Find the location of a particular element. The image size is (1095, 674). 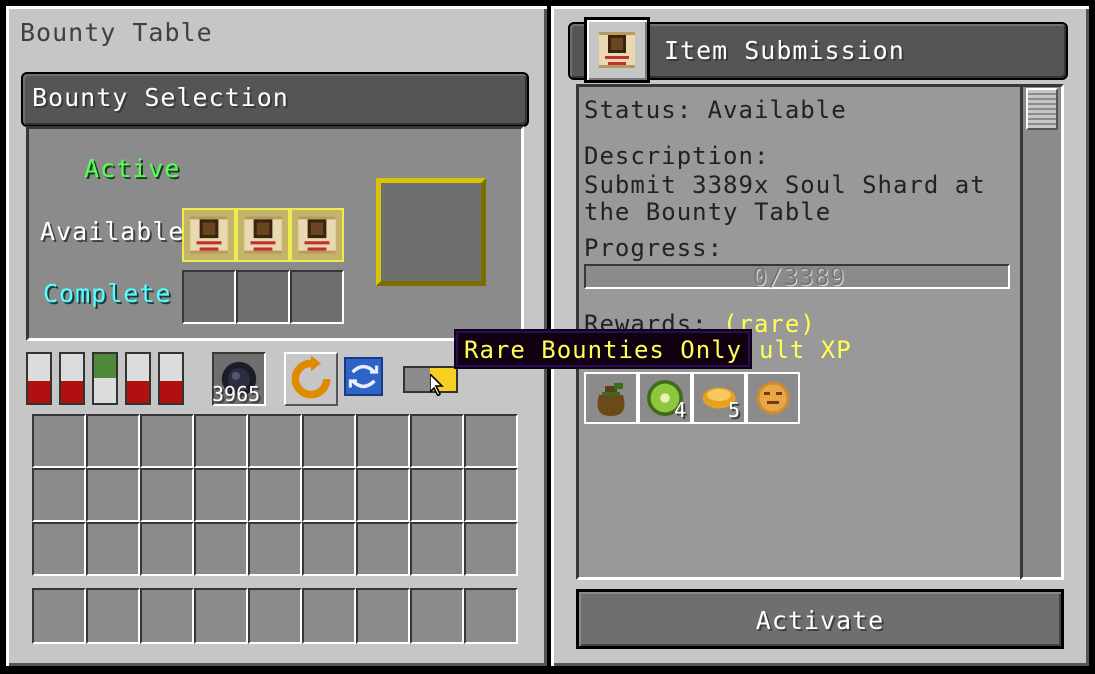

activate-button-label: Activate is located at coordinates (820, 620).